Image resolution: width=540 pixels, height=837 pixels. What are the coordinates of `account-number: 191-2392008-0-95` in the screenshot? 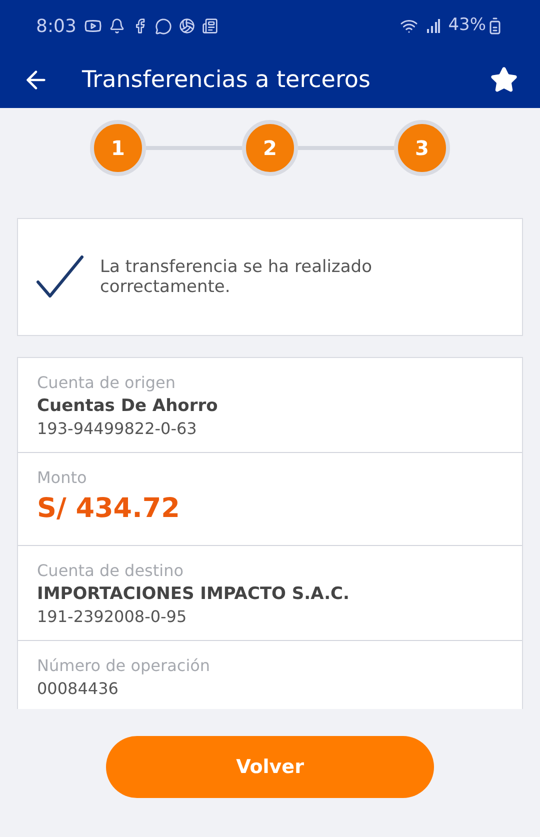 It's located at (112, 617).